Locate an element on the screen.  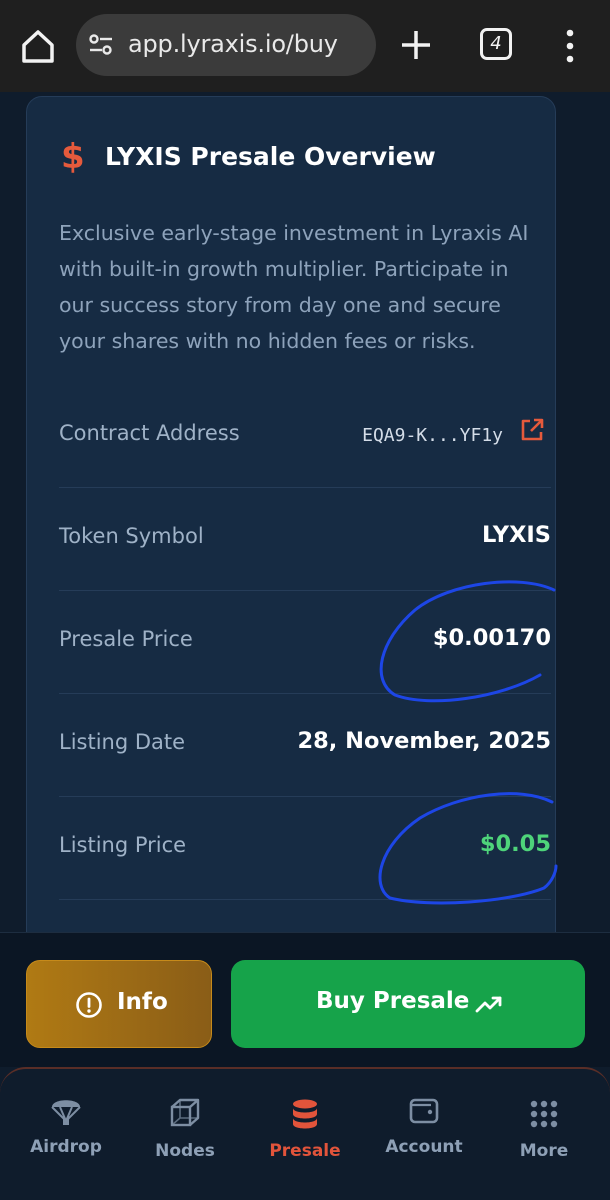
row-label: Token Symbol is located at coordinates (131, 536).